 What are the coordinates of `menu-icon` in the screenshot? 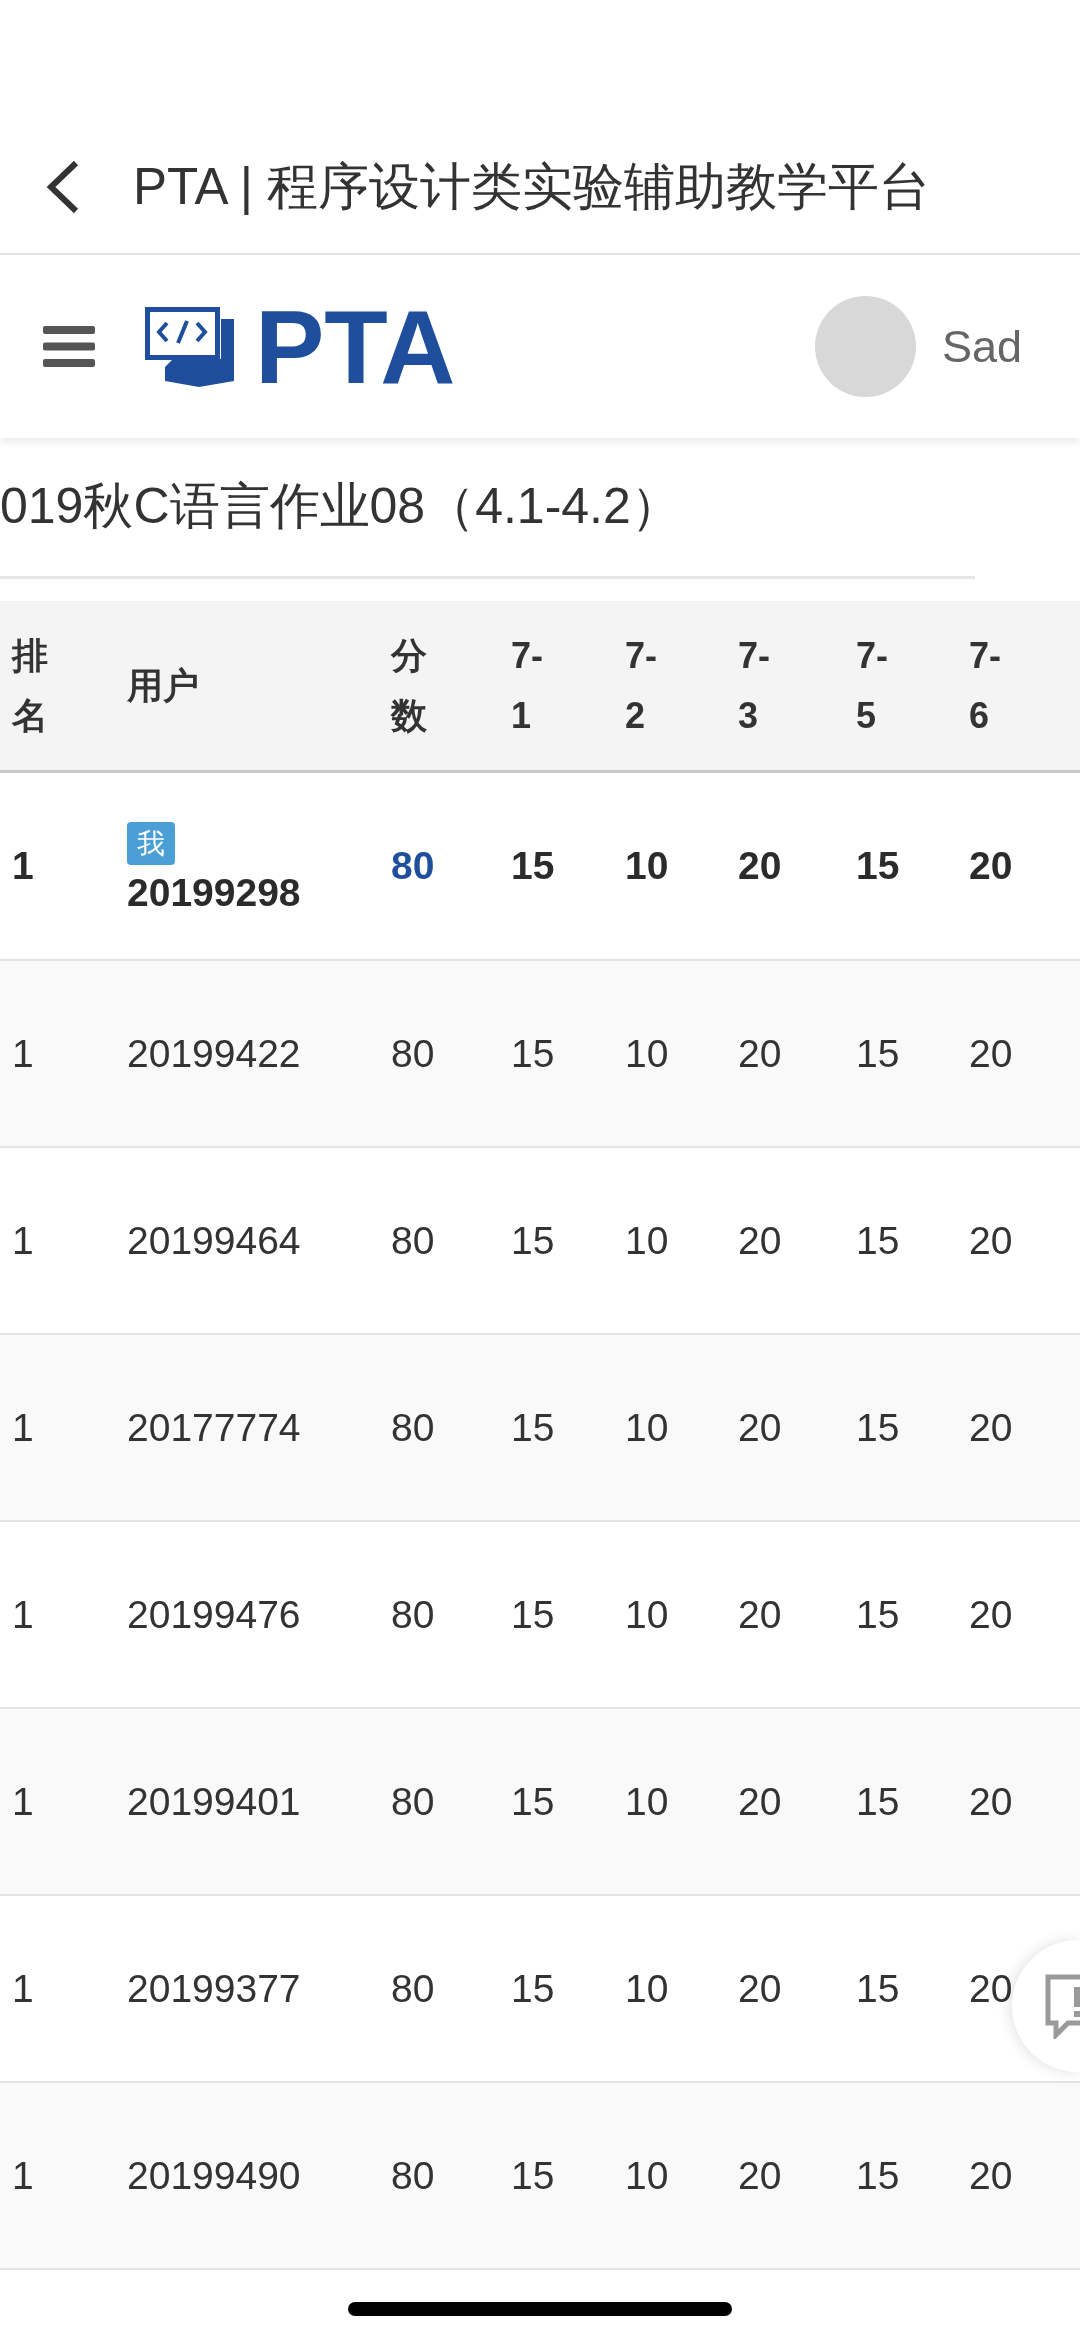 It's located at (69, 346).